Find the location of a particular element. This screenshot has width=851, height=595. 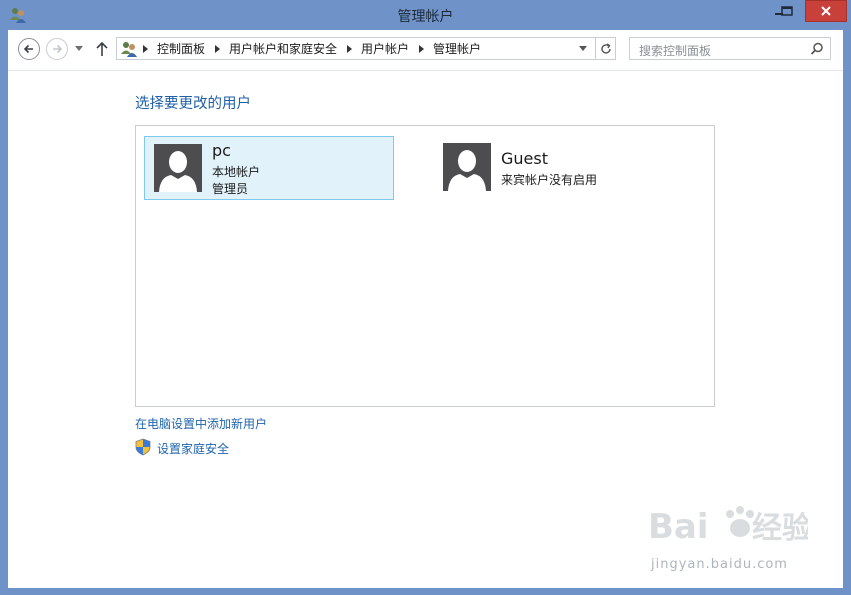

account-tile-pc: pc 本地帐户 管理员 is located at coordinates (269, 168).